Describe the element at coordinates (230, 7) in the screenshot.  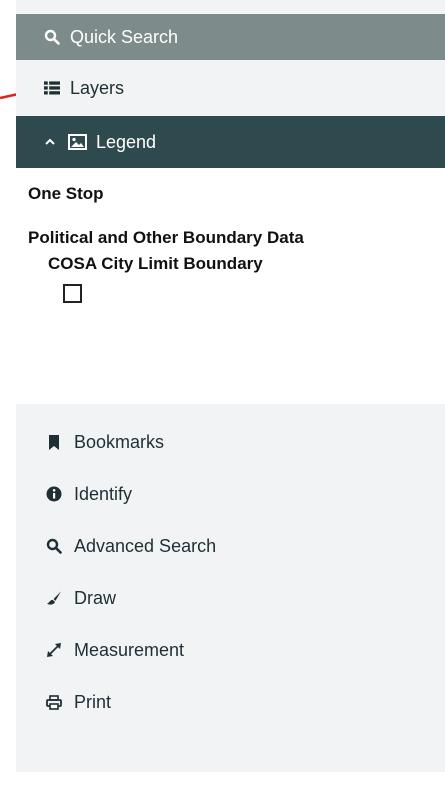
I see `panel-top-strip` at that location.